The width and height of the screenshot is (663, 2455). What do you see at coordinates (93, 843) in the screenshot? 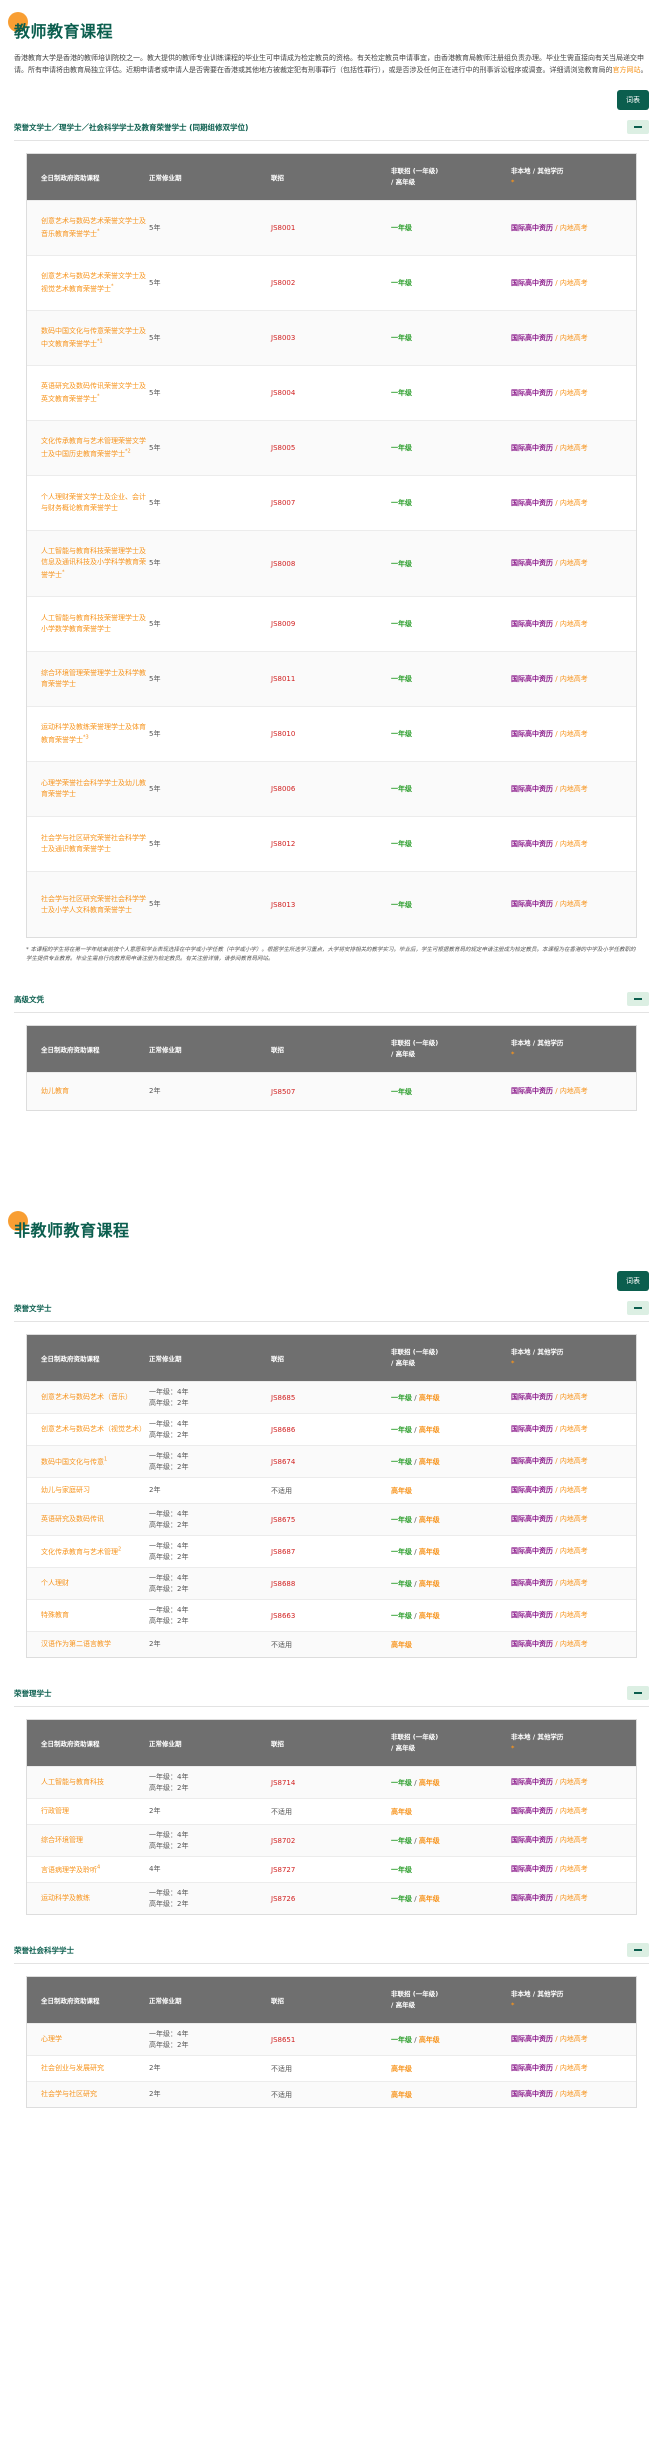
I see `program-link: 社会学与社区研究荣誉社会科学学士及通识教育荣誉学士` at bounding box center [93, 843].